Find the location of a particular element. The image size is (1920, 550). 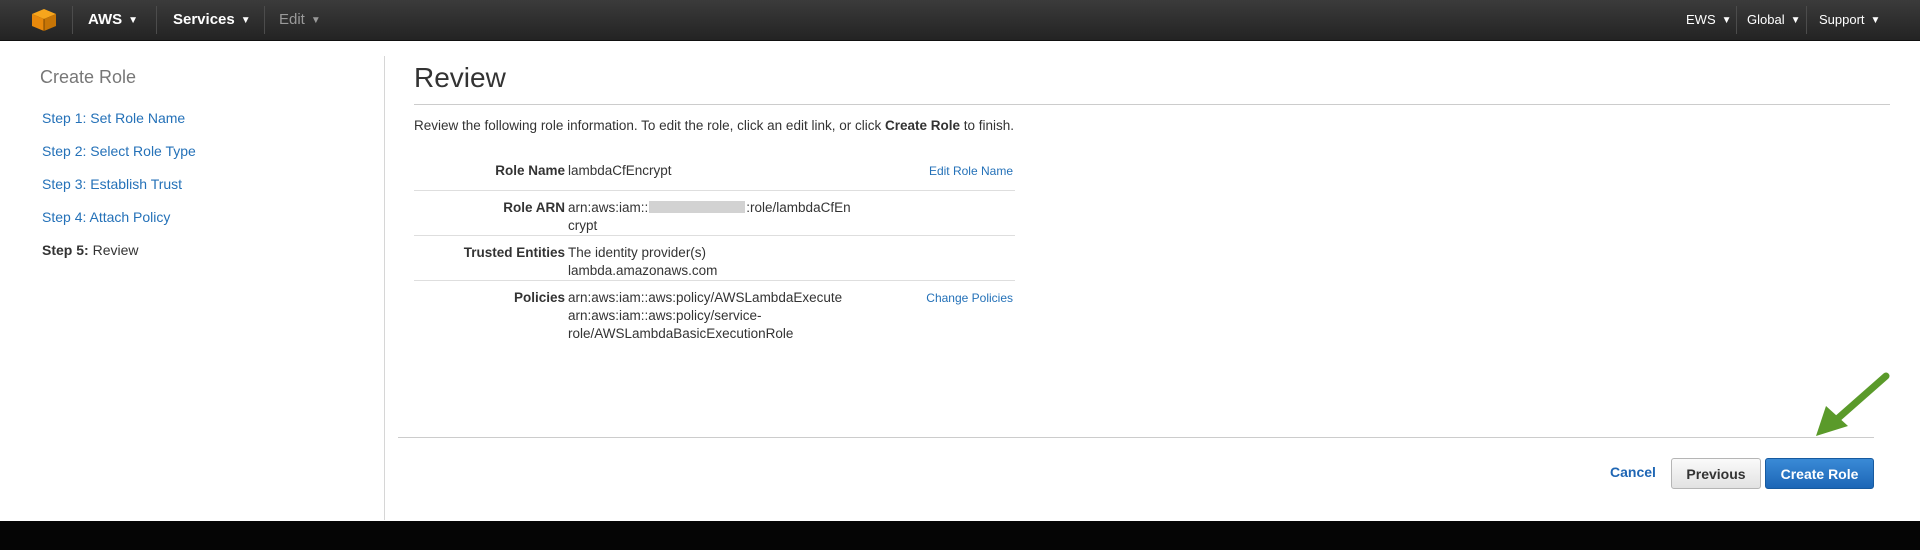

role-name-value: lambdaCfEncrypt is located at coordinates (620, 170).